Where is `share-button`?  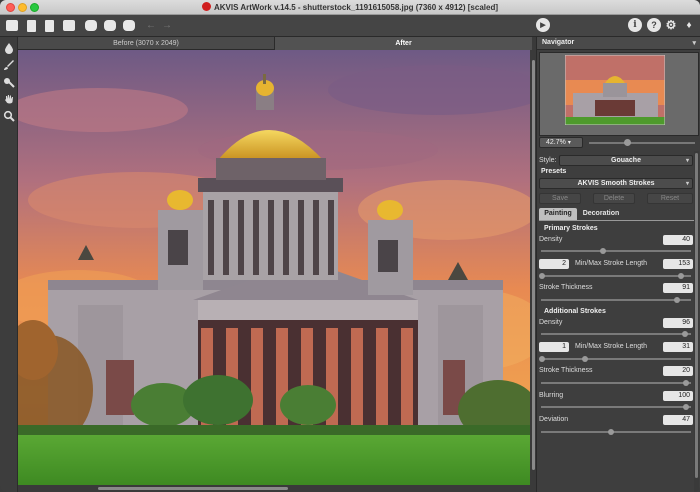
share-button is located at coordinates (91, 25).